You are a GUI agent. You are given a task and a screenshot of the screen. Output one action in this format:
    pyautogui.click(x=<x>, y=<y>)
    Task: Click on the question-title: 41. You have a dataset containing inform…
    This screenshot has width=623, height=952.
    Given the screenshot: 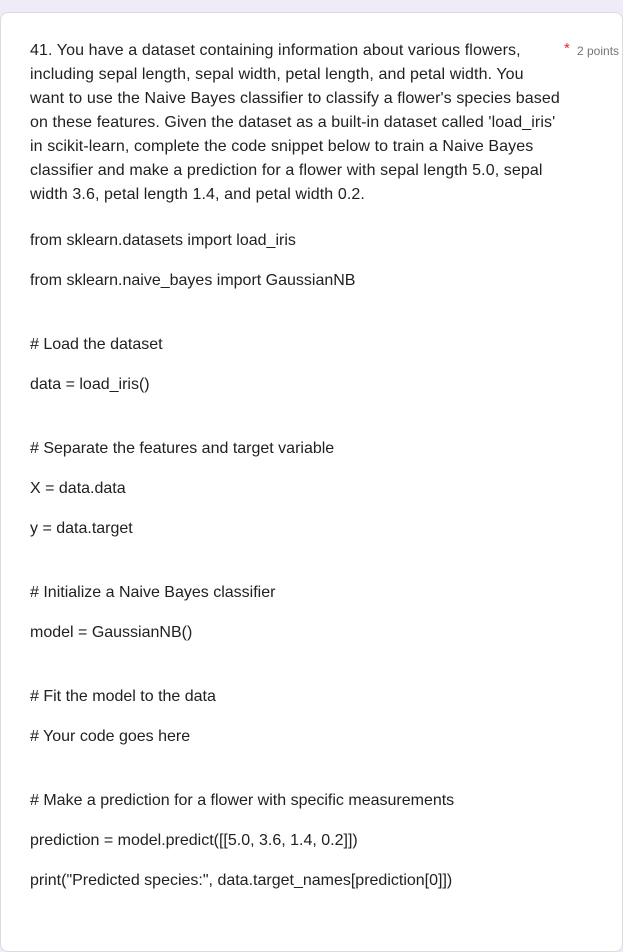 What is the action you would take?
    pyautogui.click(x=295, y=122)
    